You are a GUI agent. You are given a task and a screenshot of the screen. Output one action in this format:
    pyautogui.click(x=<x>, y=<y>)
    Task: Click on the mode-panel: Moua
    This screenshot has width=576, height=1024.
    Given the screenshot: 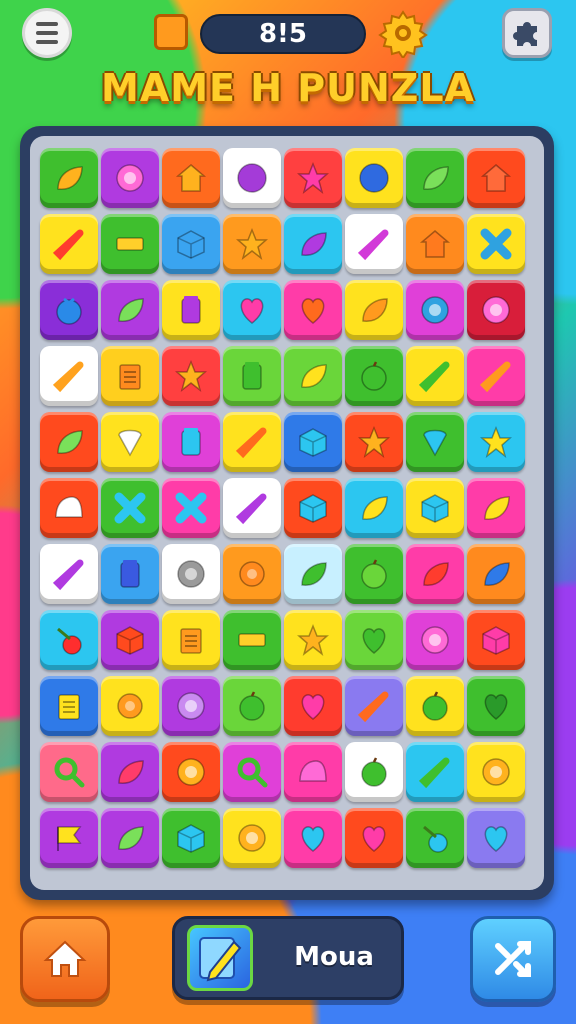 What is the action you would take?
    pyautogui.click(x=288, y=958)
    